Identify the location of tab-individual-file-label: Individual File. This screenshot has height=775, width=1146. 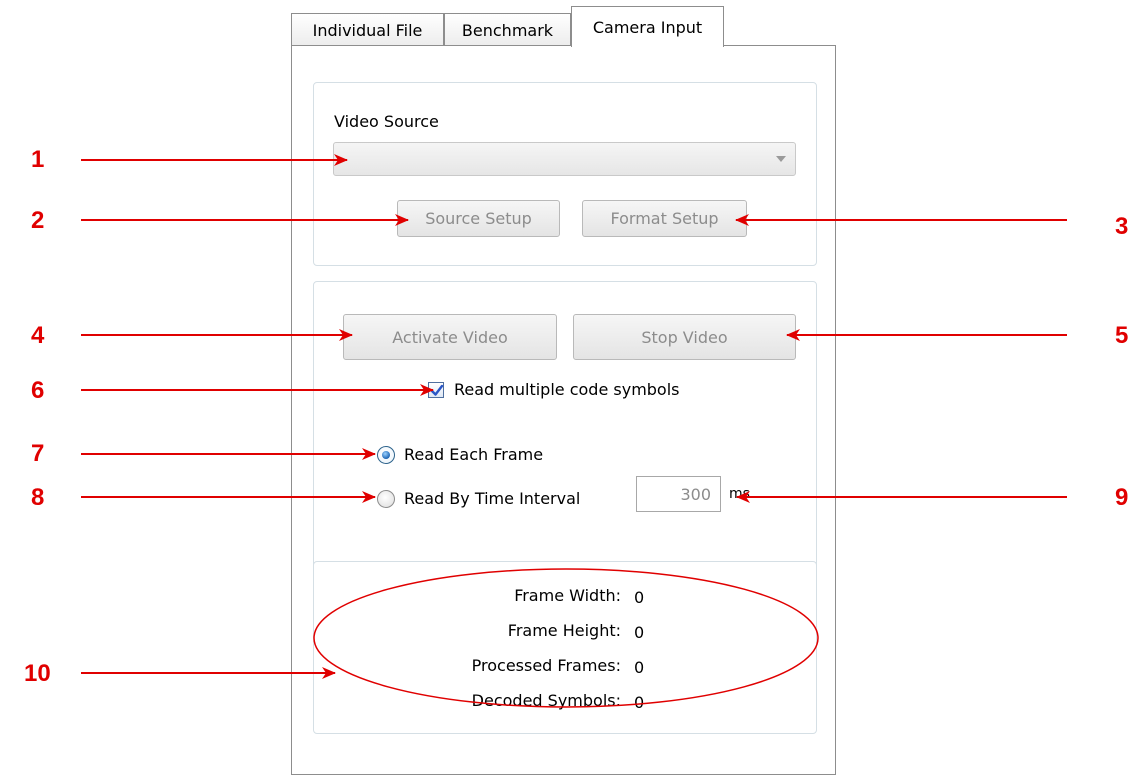
(367, 30).